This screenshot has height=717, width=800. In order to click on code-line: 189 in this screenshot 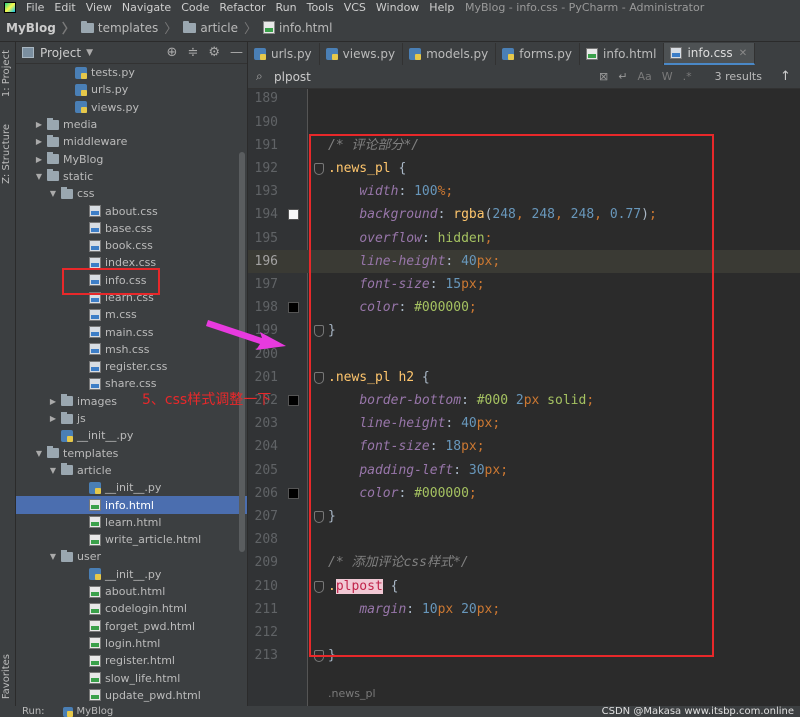, I will do `click(524, 100)`.